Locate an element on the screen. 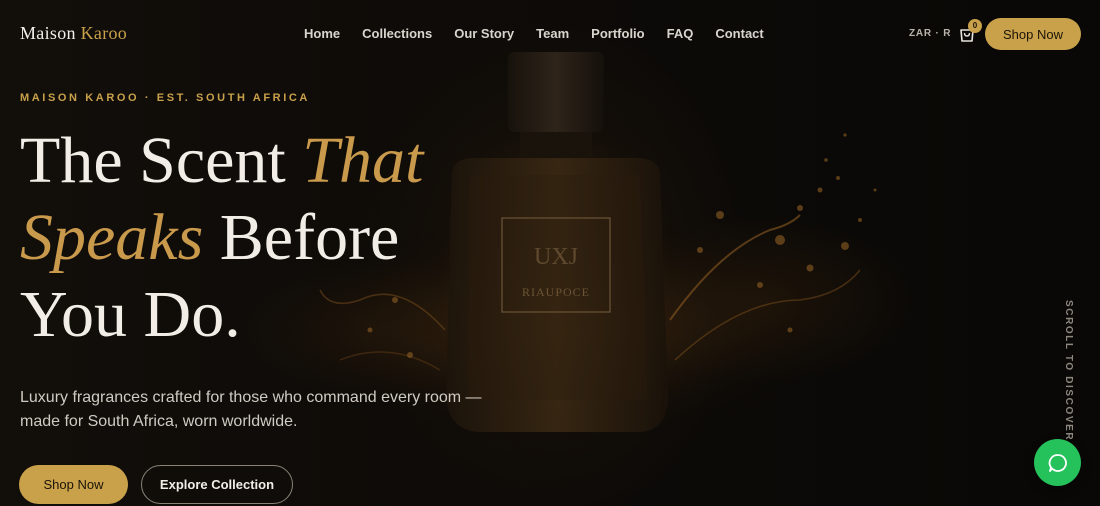  headline-line2-b: Before is located at coordinates (301, 237).